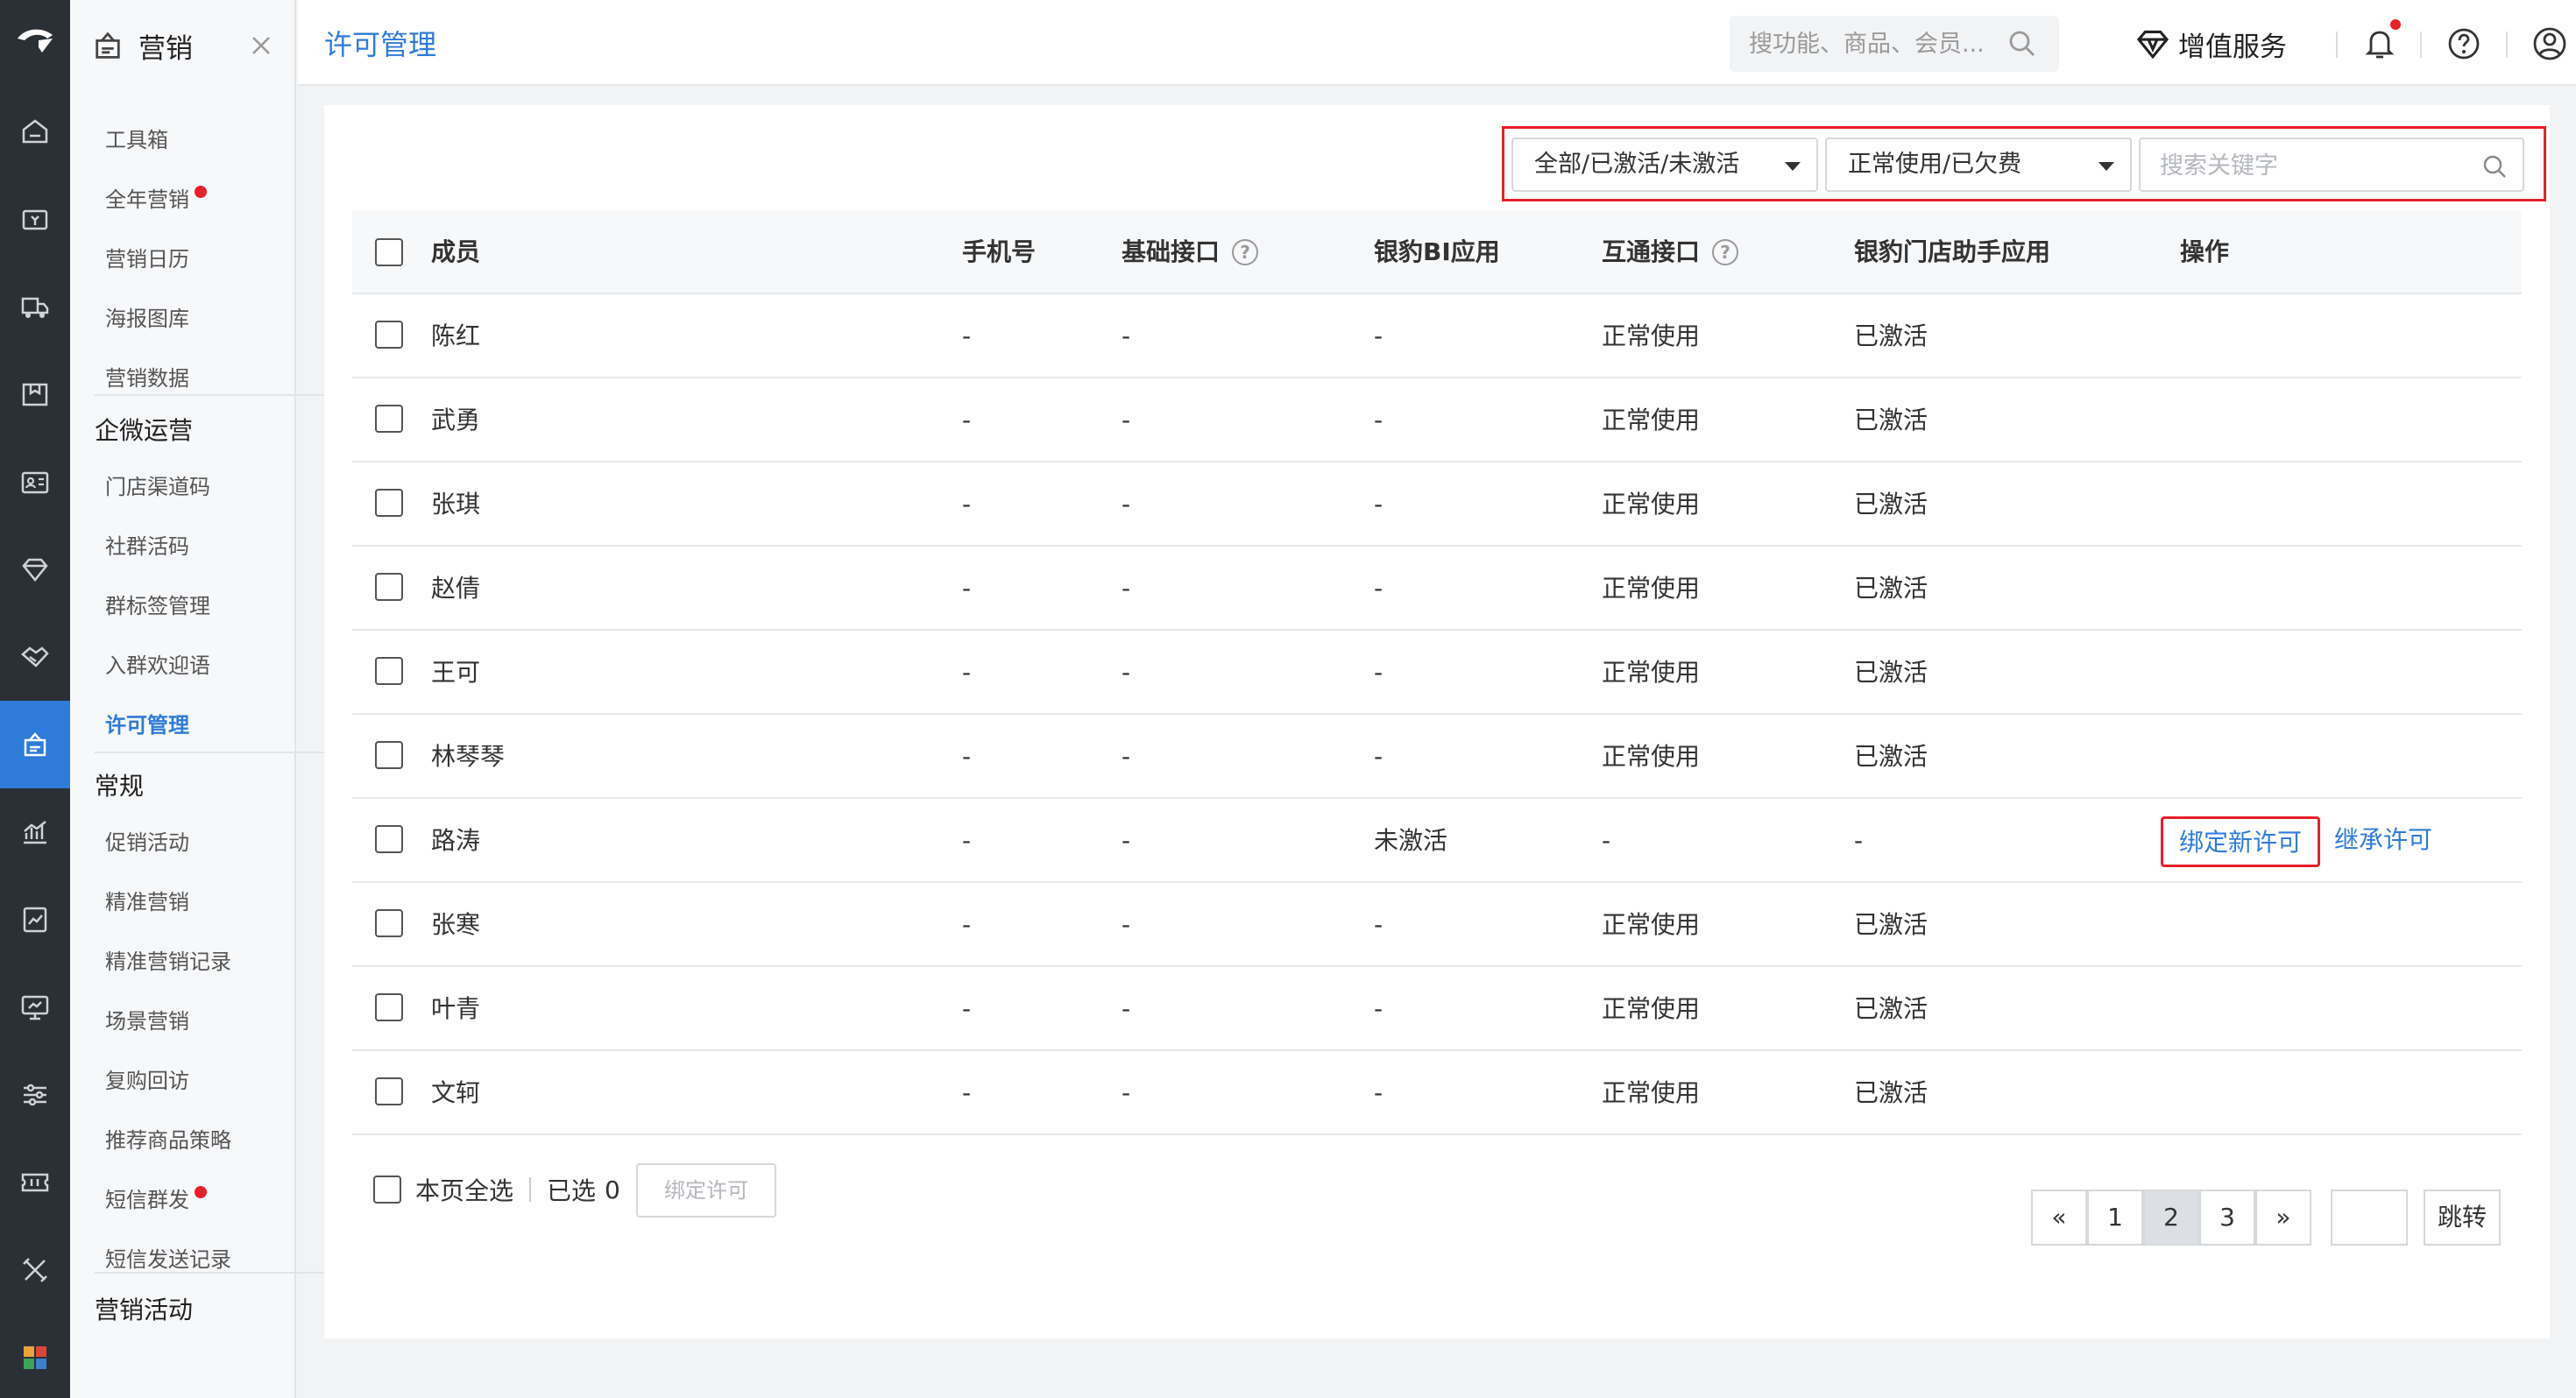  What do you see at coordinates (2115, 1218) in the screenshot?
I see `pagination-page: 1` at bounding box center [2115, 1218].